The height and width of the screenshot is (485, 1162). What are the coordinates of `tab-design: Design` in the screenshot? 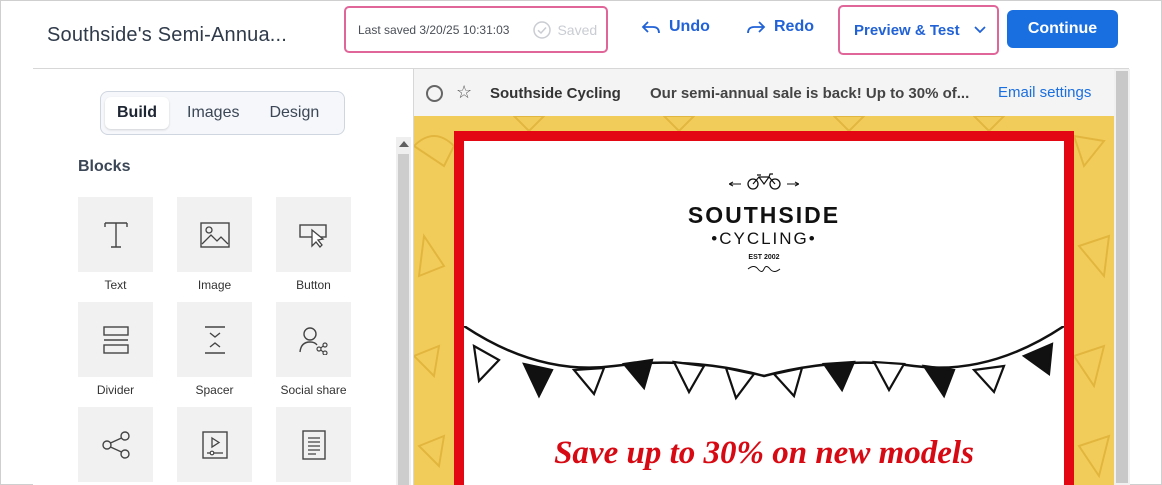 It's located at (294, 113).